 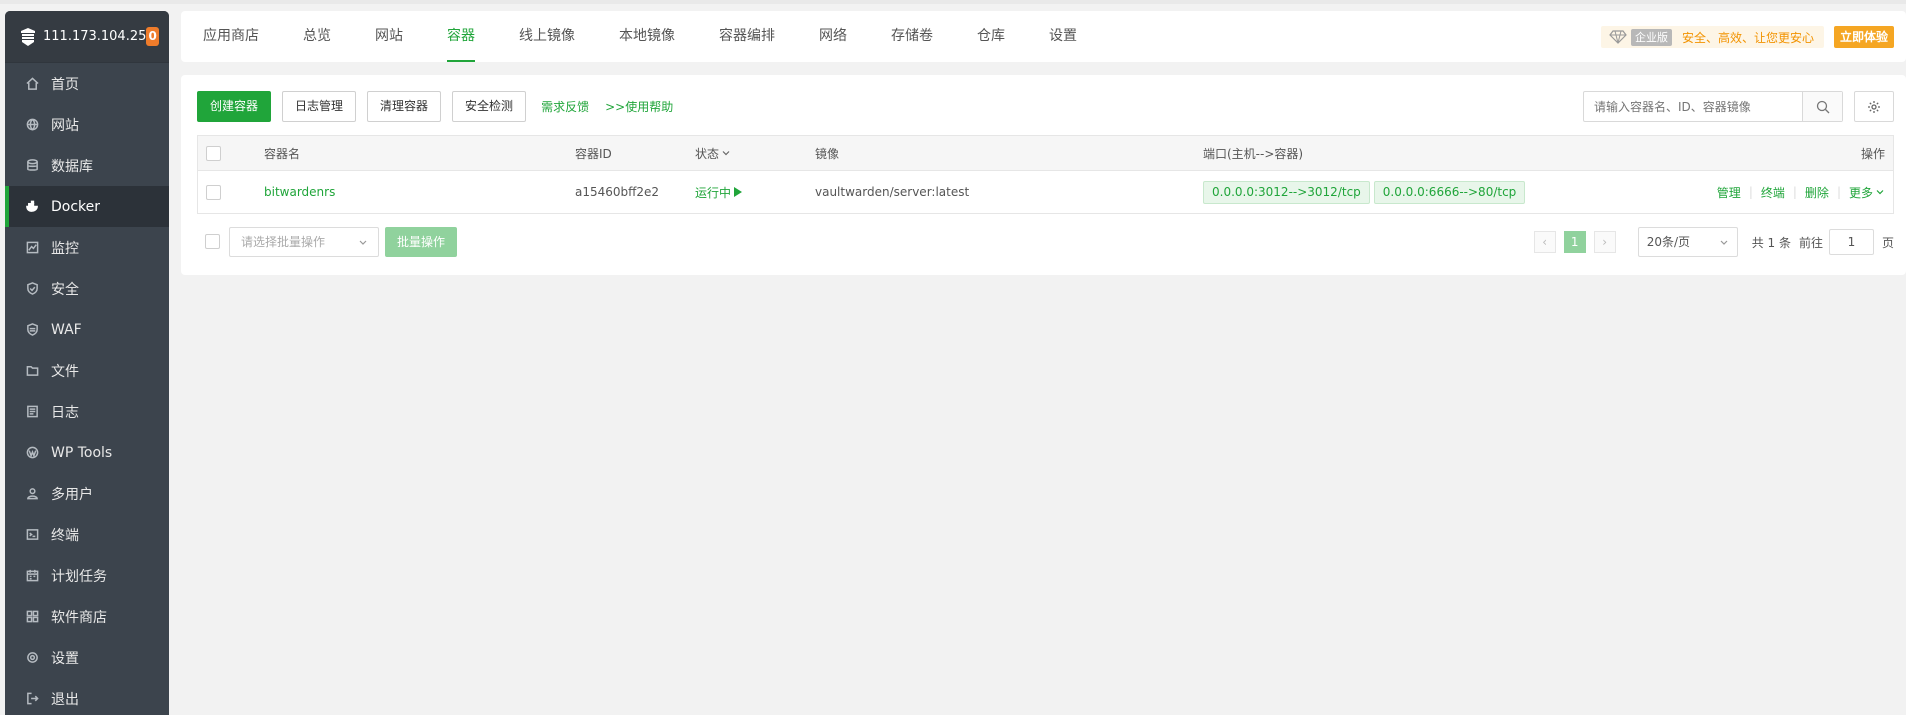 I want to click on security-scan-button: 安全检测, so click(x=489, y=106).